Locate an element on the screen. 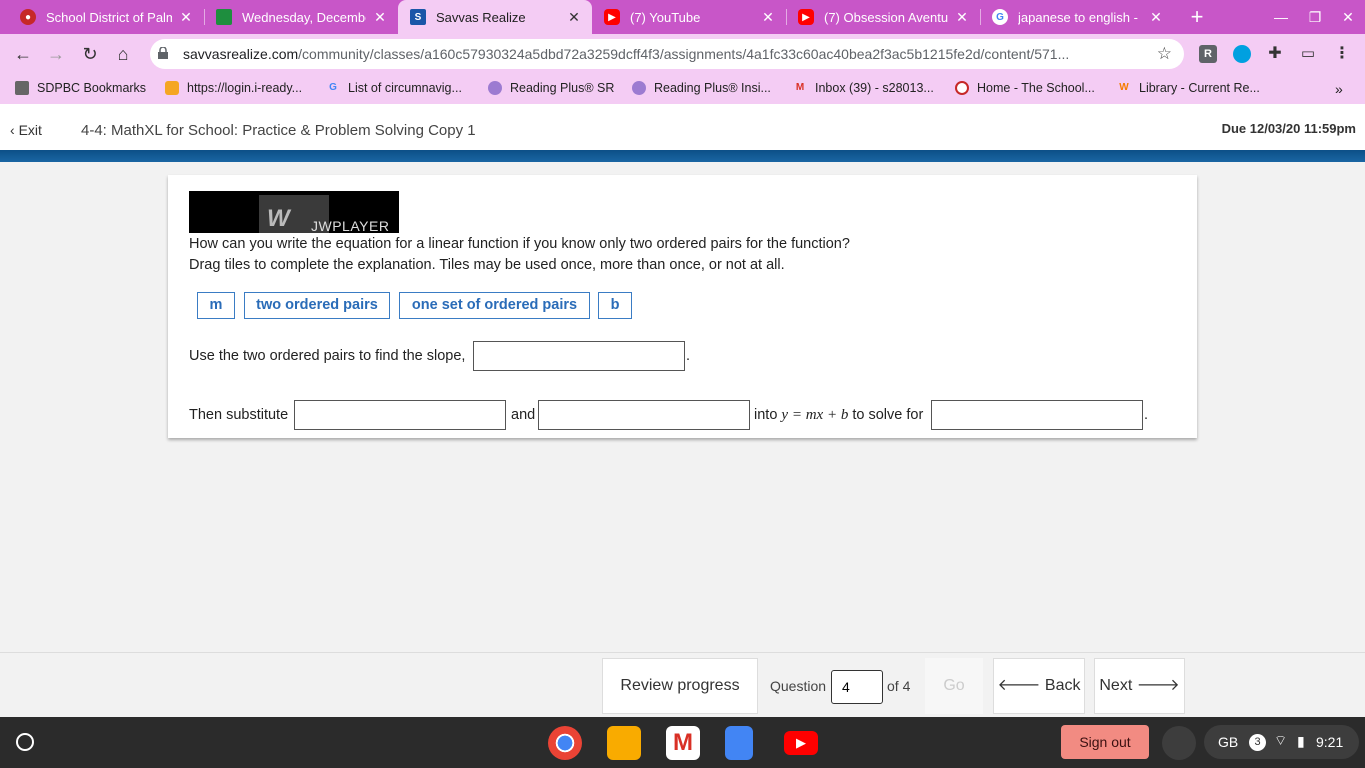 The image size is (1365, 768). tile-b: b is located at coordinates (615, 305).